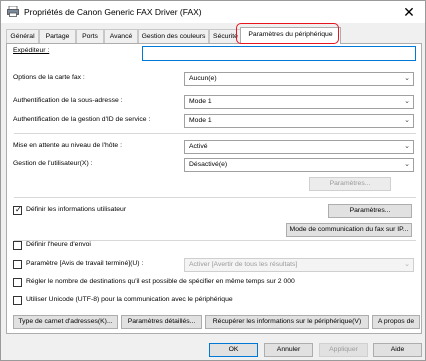 The image size is (426, 361). What do you see at coordinates (299, 102) in the screenshot?
I see `sous-adresse-select: Mode 1 ⌄` at bounding box center [299, 102].